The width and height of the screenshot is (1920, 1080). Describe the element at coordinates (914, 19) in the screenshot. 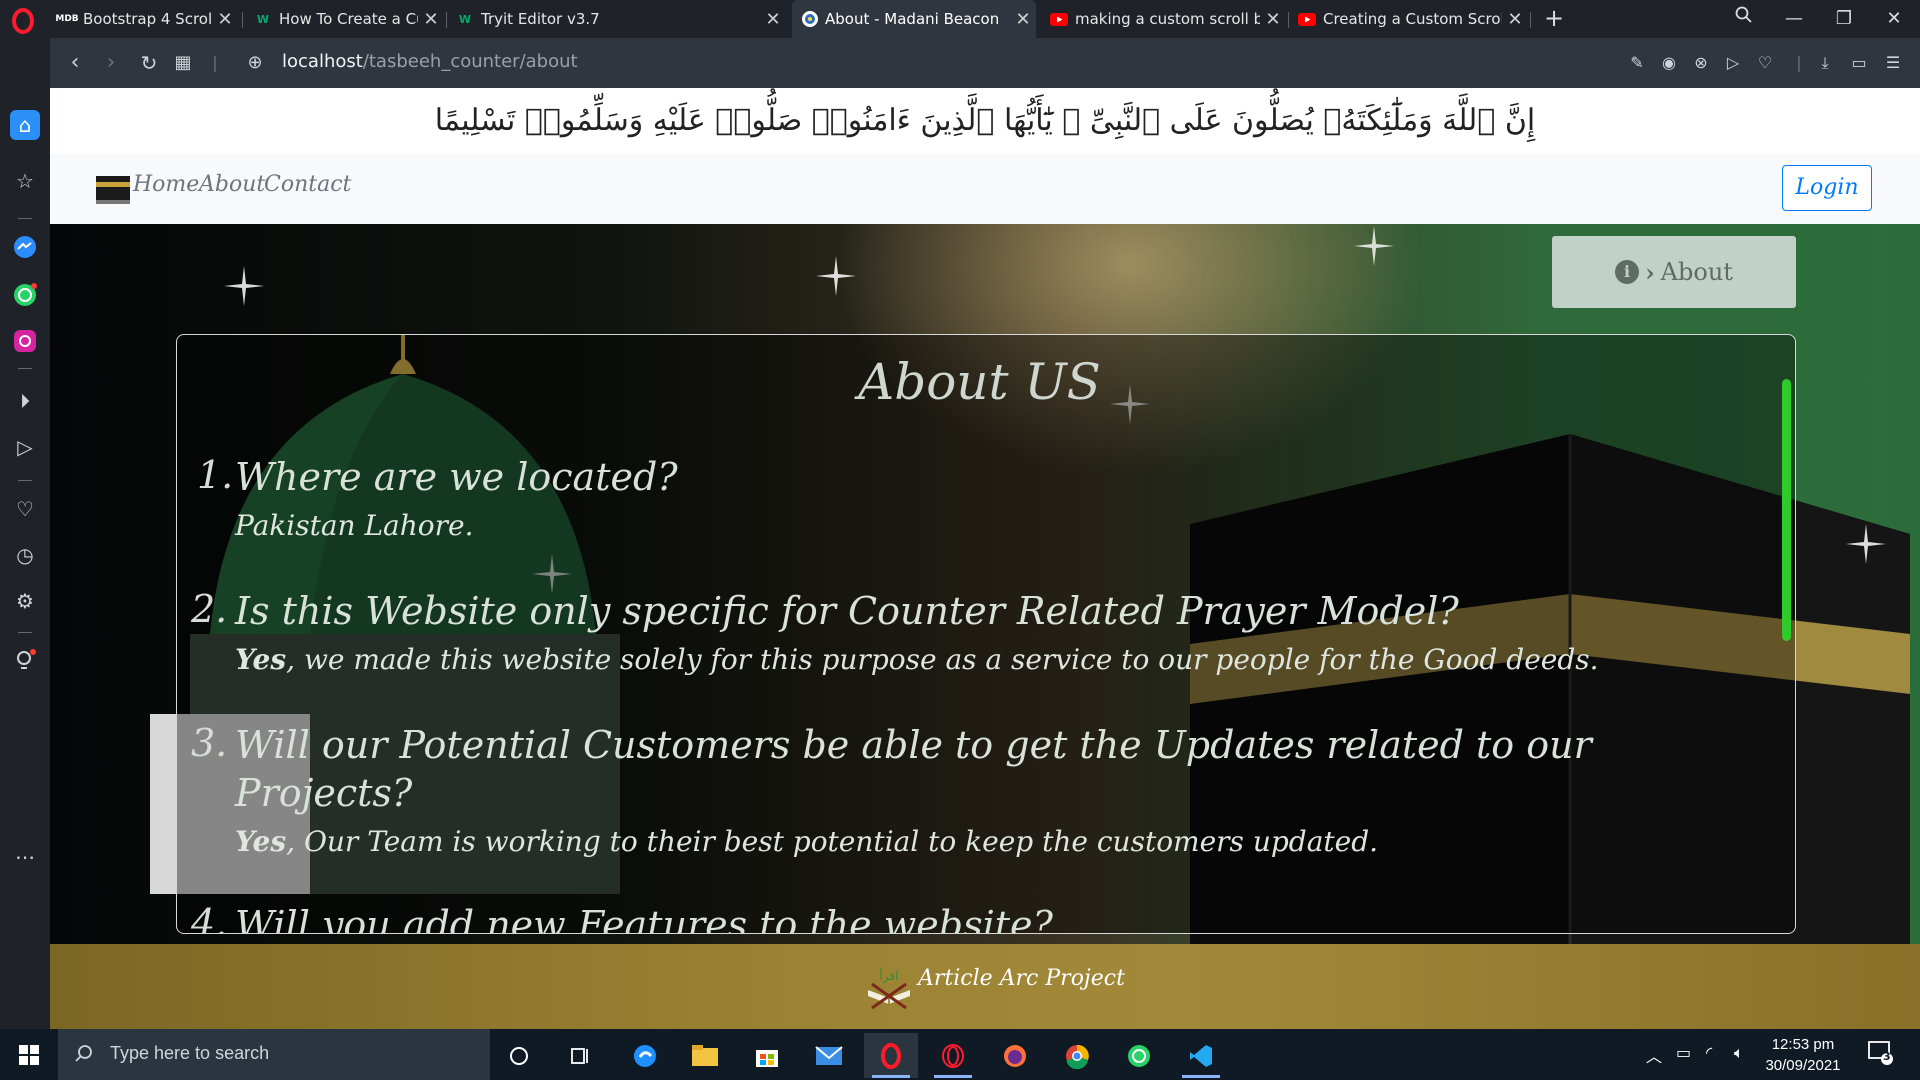

I see `tab-about-madani-beacon: About - Madani Beacon ✕` at that location.